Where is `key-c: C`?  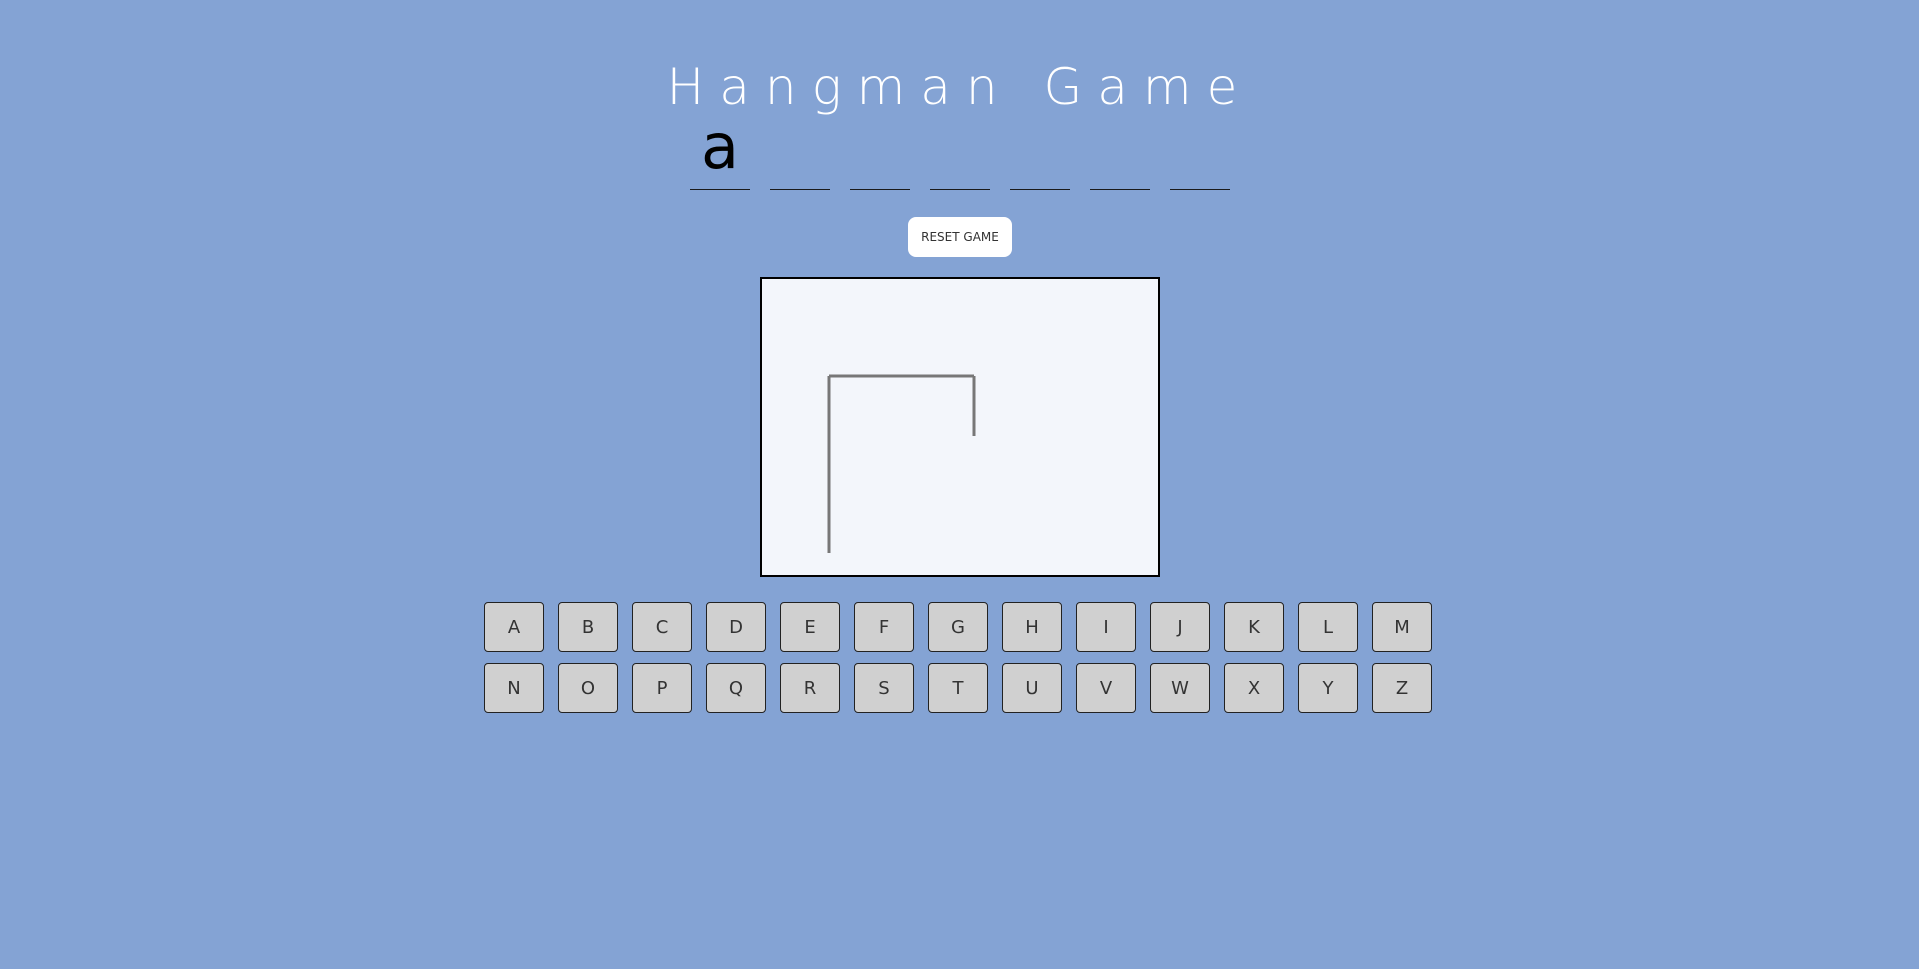 key-c: C is located at coordinates (662, 627).